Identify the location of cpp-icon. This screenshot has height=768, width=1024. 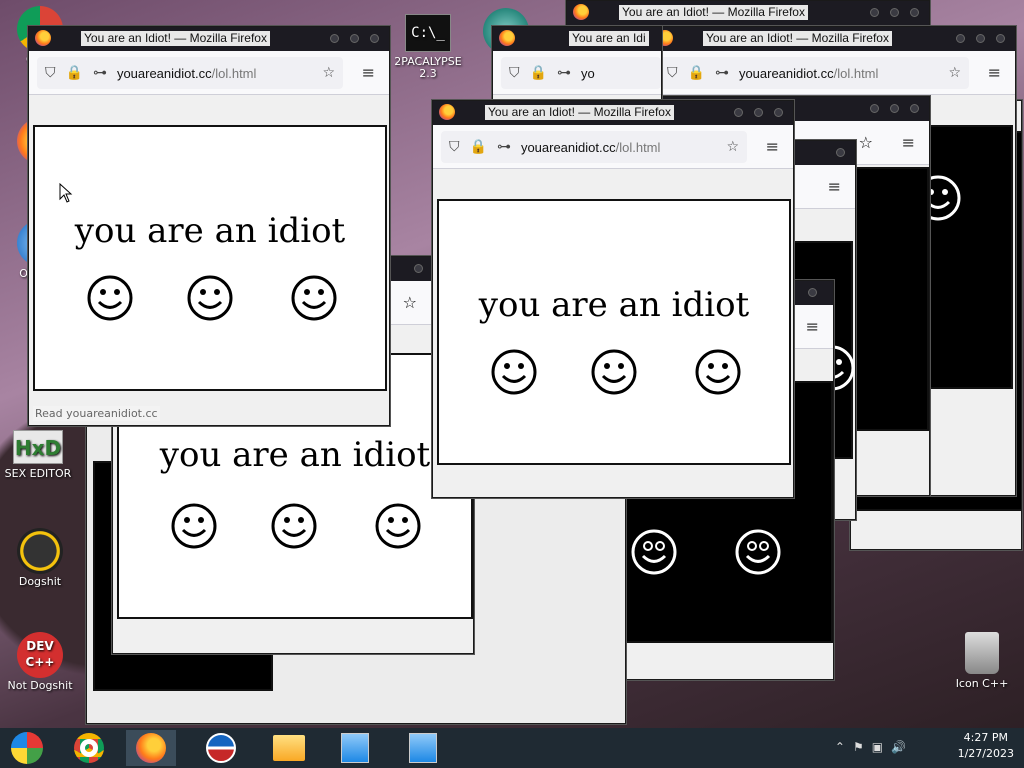
(40, 551).